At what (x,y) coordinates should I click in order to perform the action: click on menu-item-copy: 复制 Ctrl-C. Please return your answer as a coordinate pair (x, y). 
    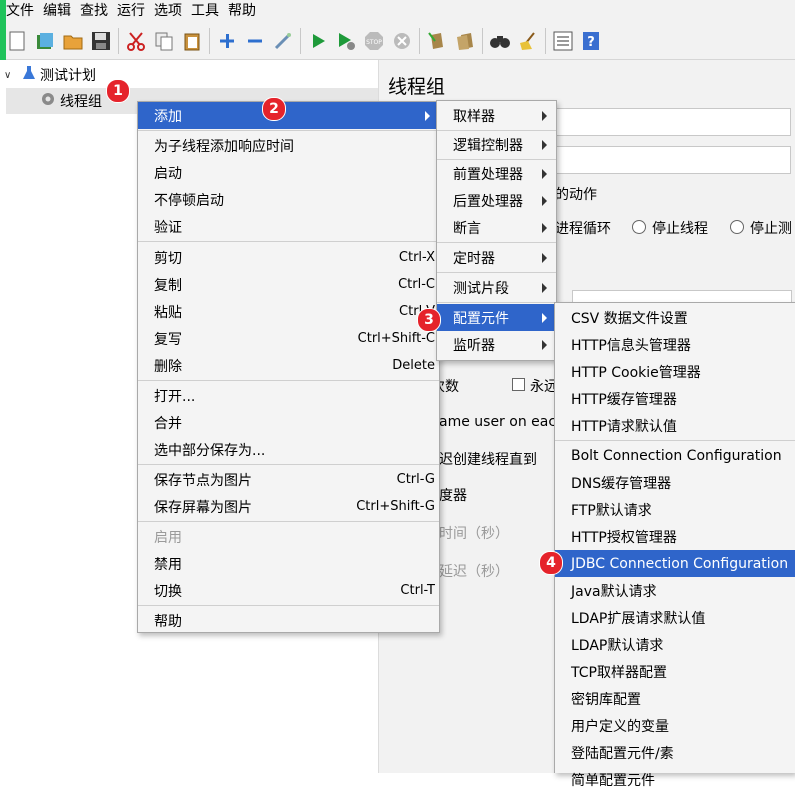
    Looking at the image, I should click on (288, 284).